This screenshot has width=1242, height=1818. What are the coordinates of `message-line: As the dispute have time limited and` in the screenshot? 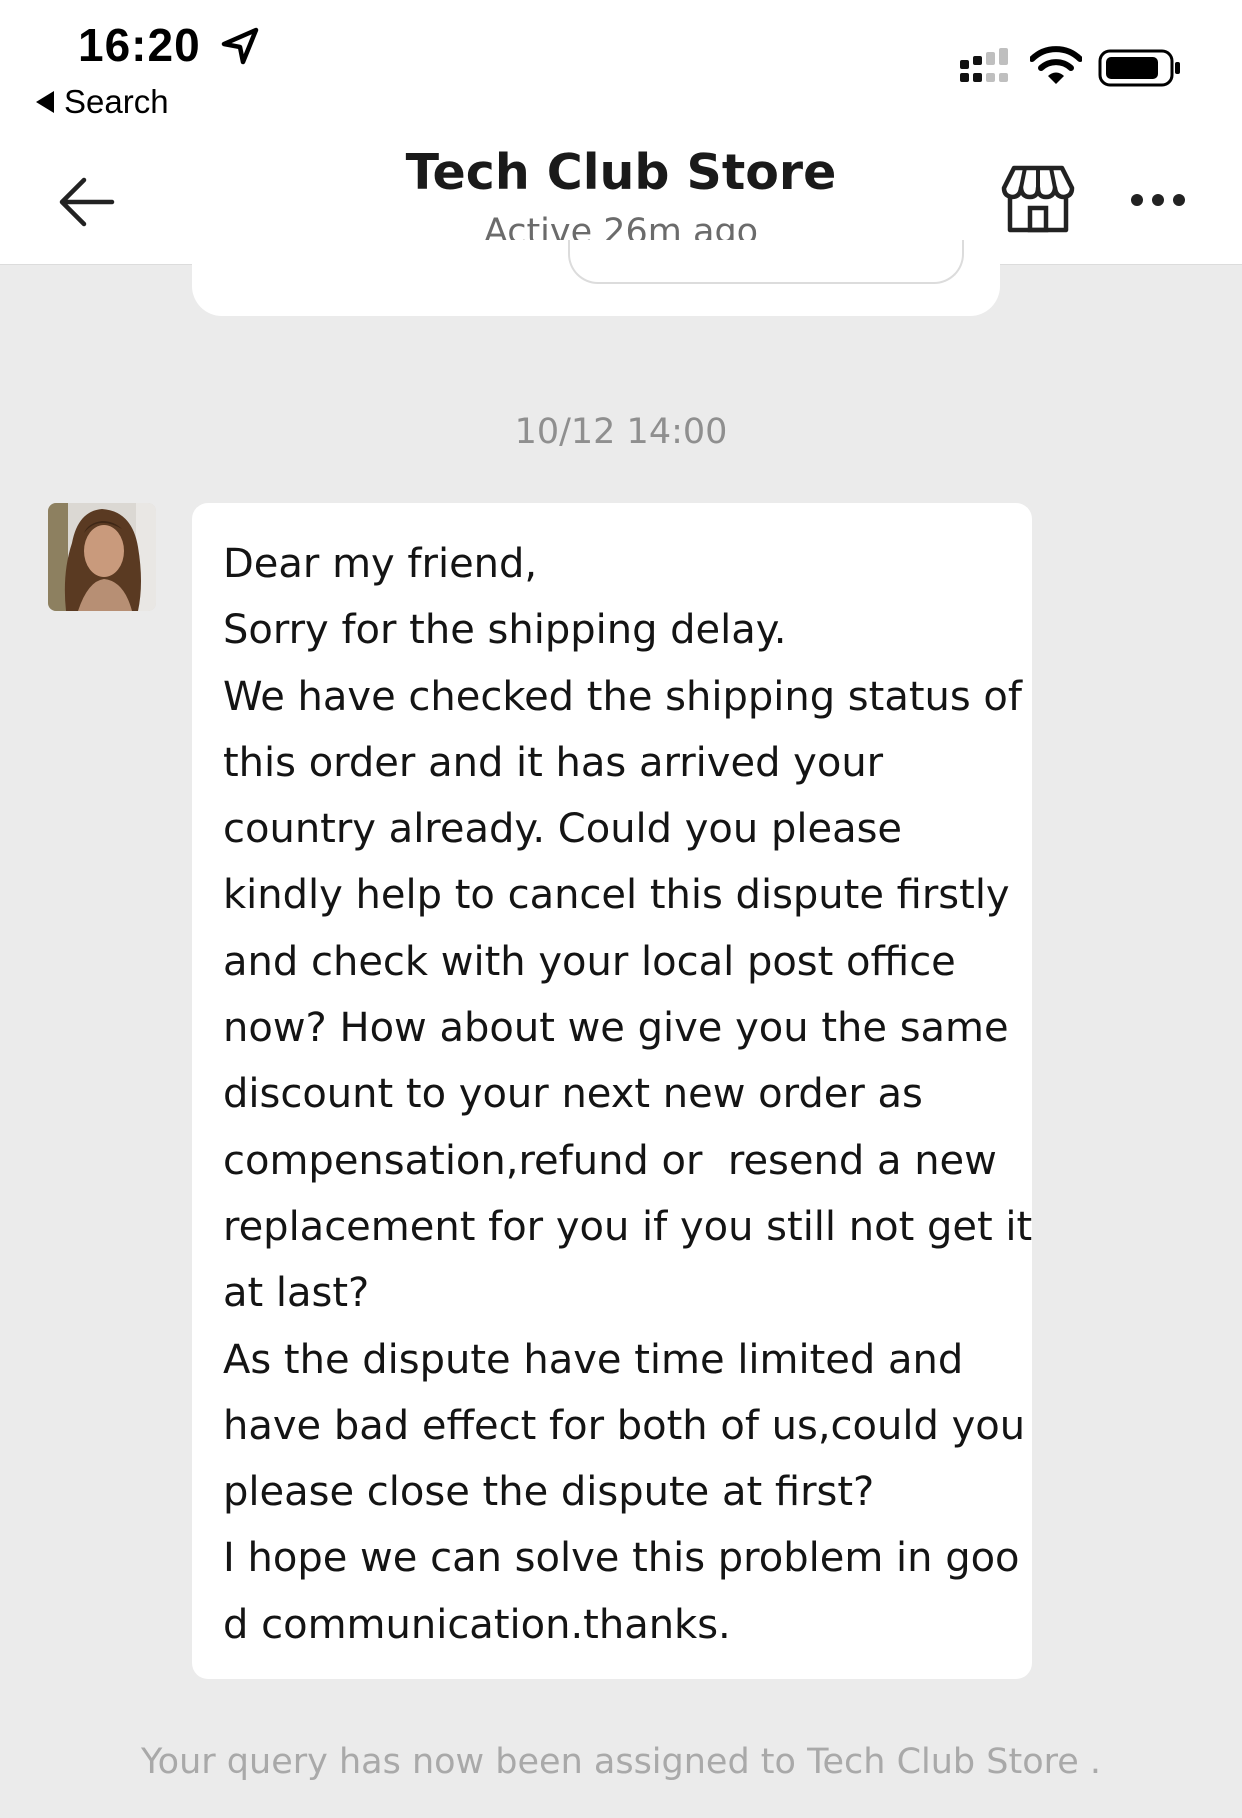 It's located at (593, 1359).